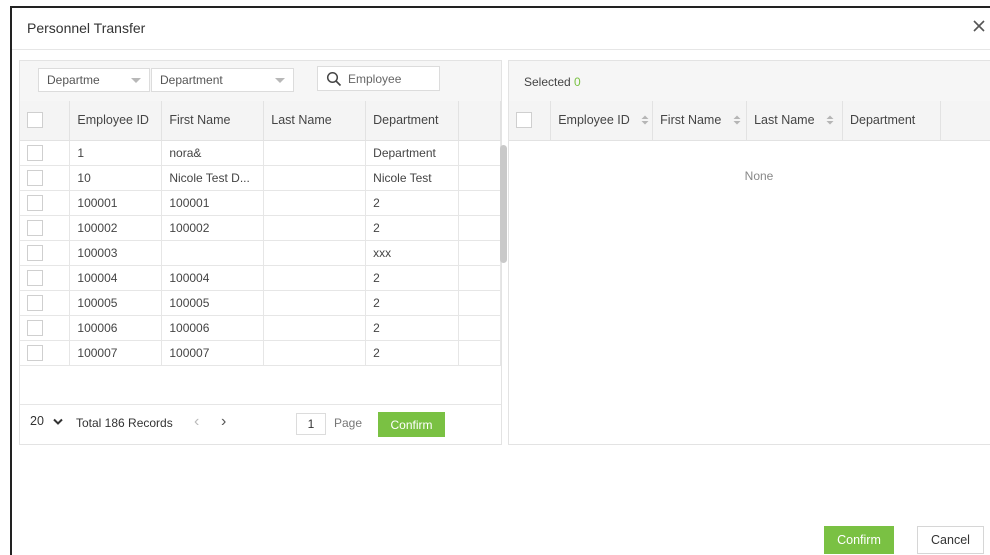  I want to click on table-row: 1 nora& Department, so click(260, 153).